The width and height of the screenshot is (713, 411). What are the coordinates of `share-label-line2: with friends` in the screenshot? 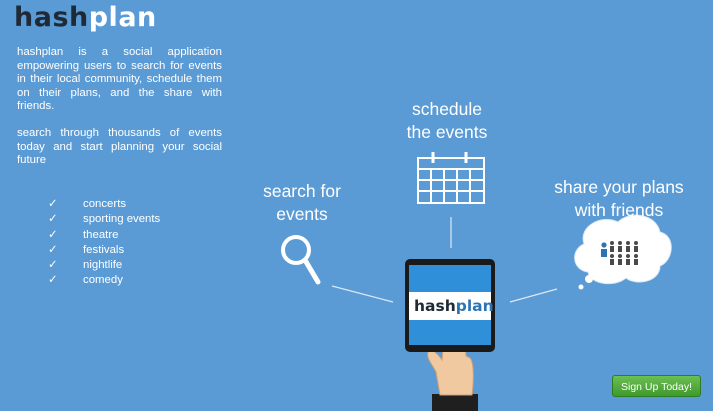 It's located at (619, 210).